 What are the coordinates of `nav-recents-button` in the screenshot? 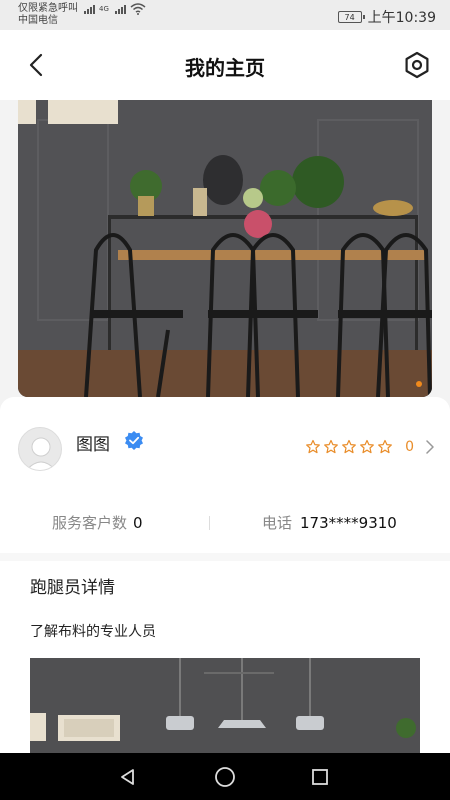 It's located at (320, 777).